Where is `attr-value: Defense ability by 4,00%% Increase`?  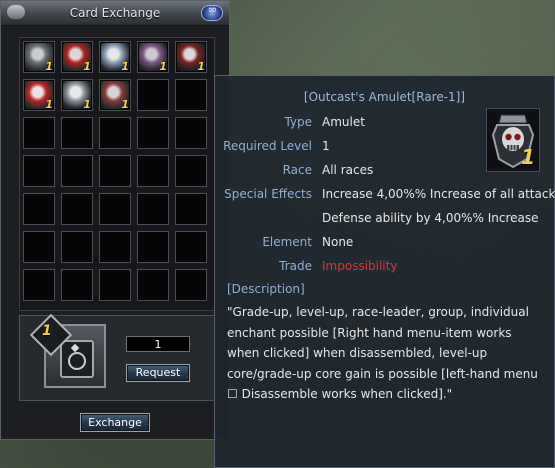
attr-value: Defense ability by 4,00%% Increase is located at coordinates (430, 218).